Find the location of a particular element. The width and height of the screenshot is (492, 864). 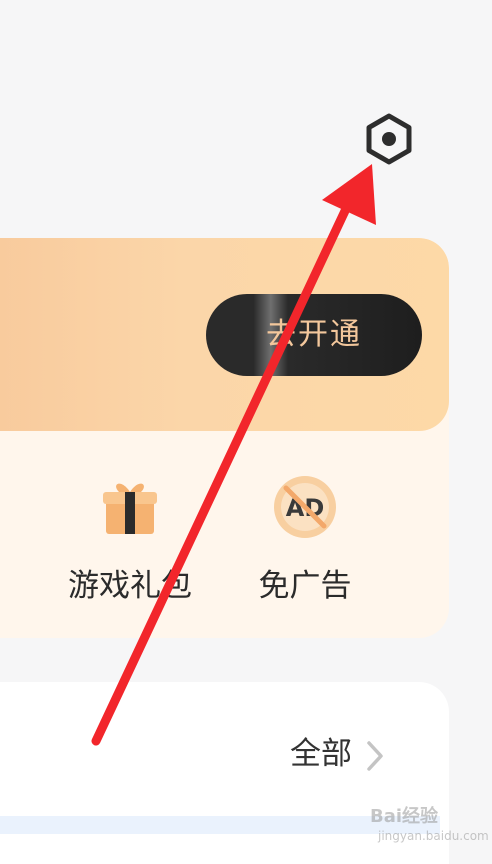

settings-button is located at coordinates (389, 139).